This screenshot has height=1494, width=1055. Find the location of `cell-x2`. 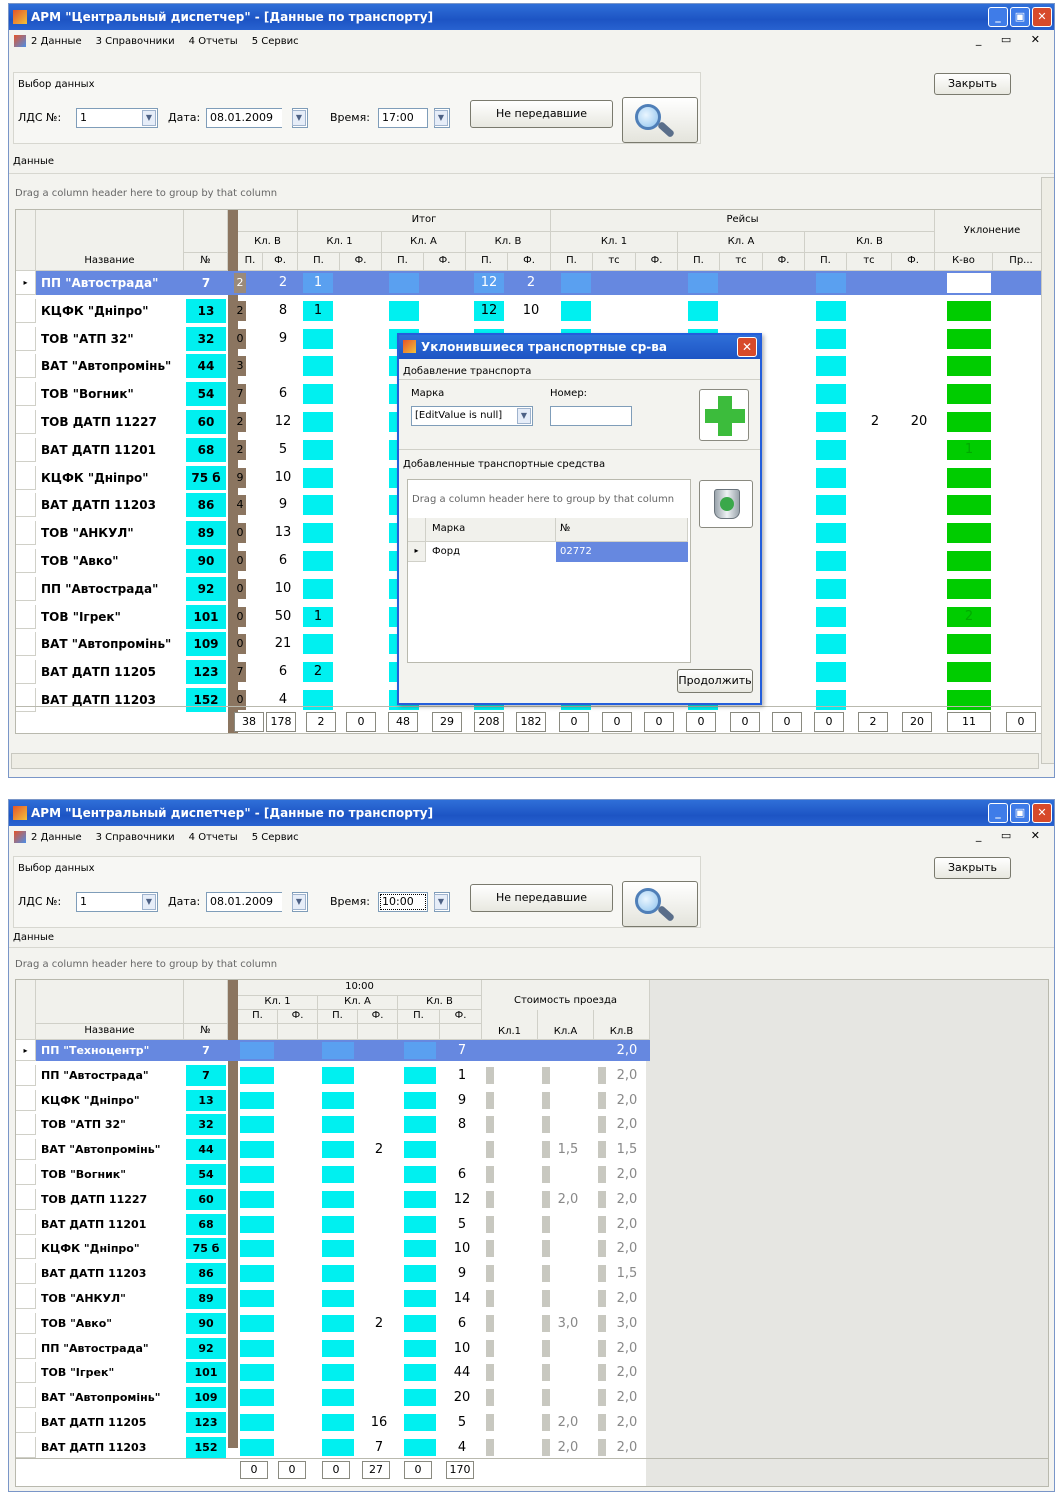

cell-x2 is located at coordinates (404, 283).